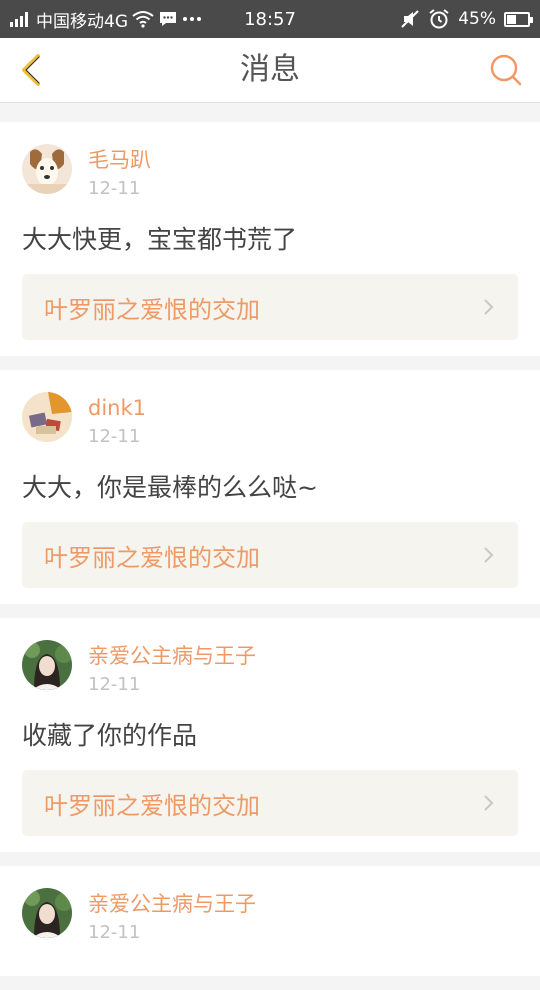 The image size is (540, 990). I want to click on status-left: 中国移动4G, so click(101, 19).